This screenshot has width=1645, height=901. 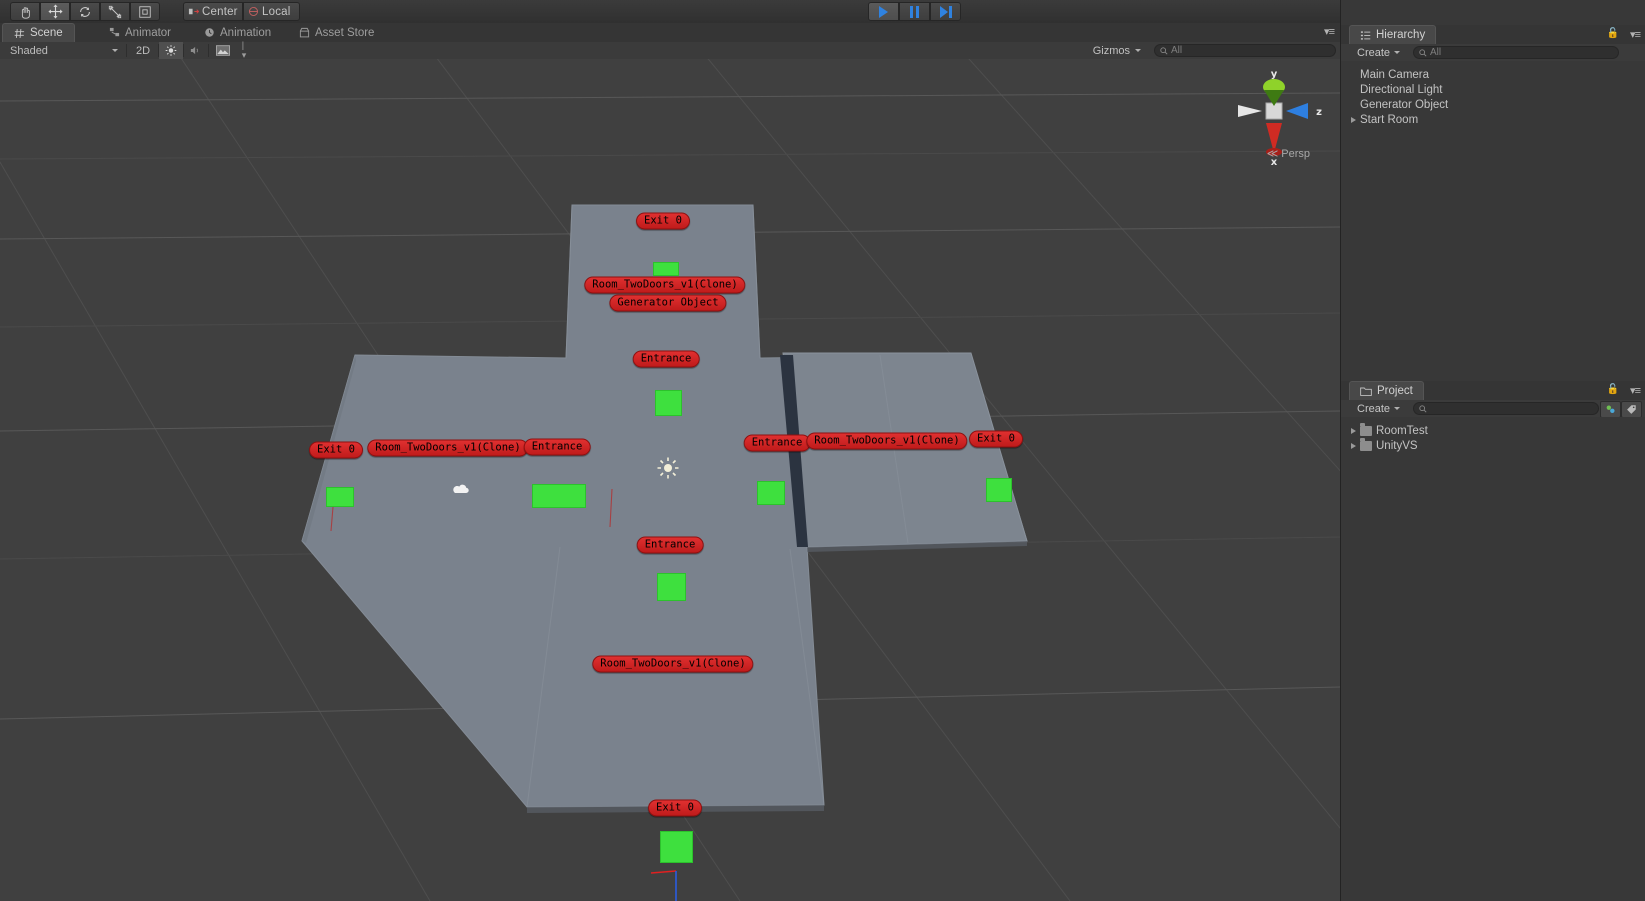 I want to click on tab-scene-label: Scene, so click(x=46, y=33).